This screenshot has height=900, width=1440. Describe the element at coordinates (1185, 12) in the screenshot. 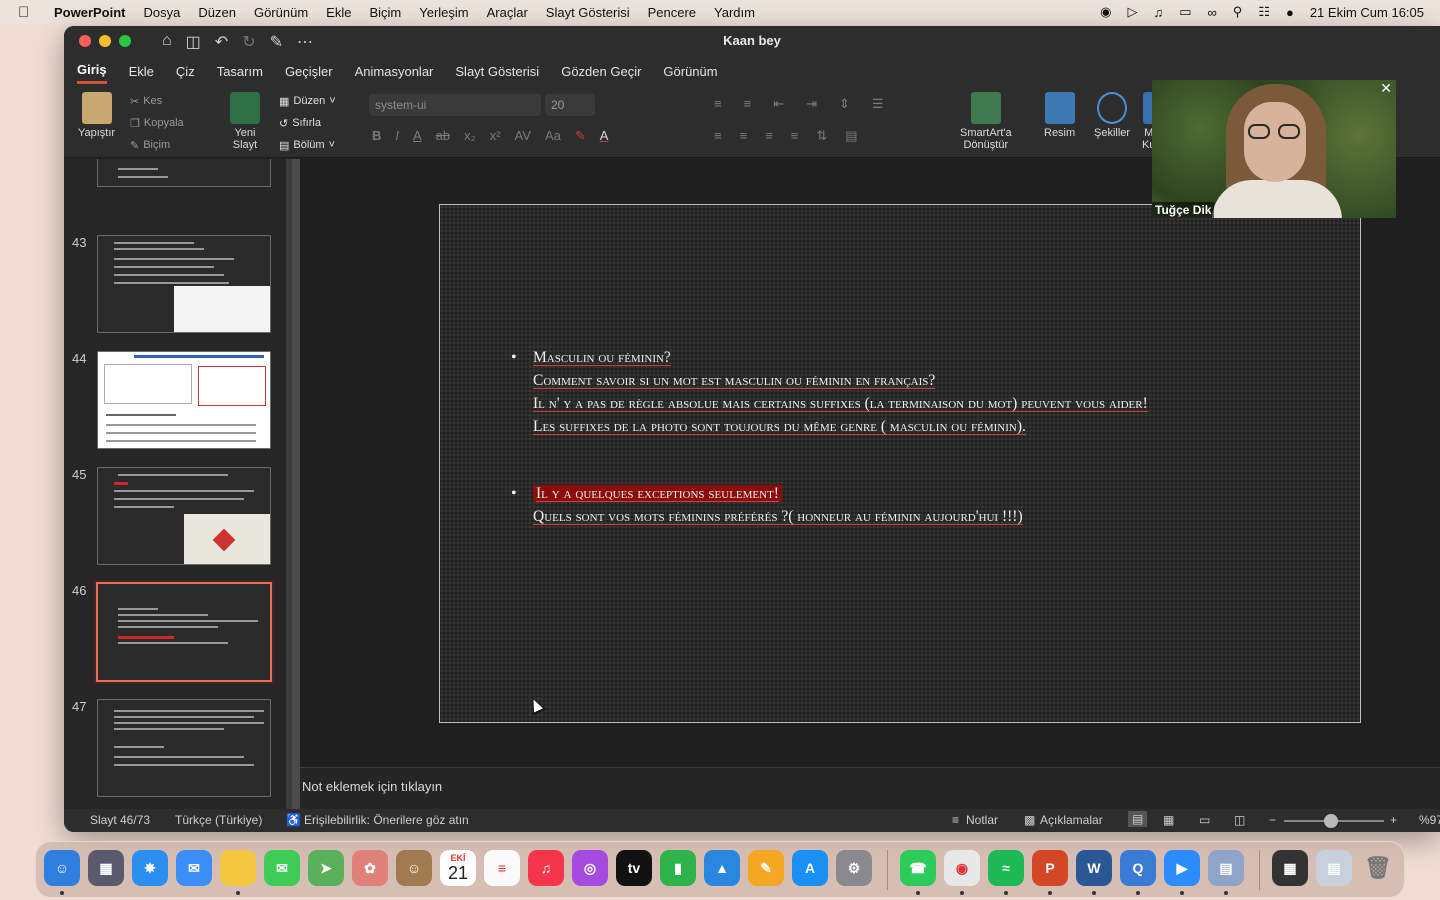

I see `battery-icon: ▭` at that location.